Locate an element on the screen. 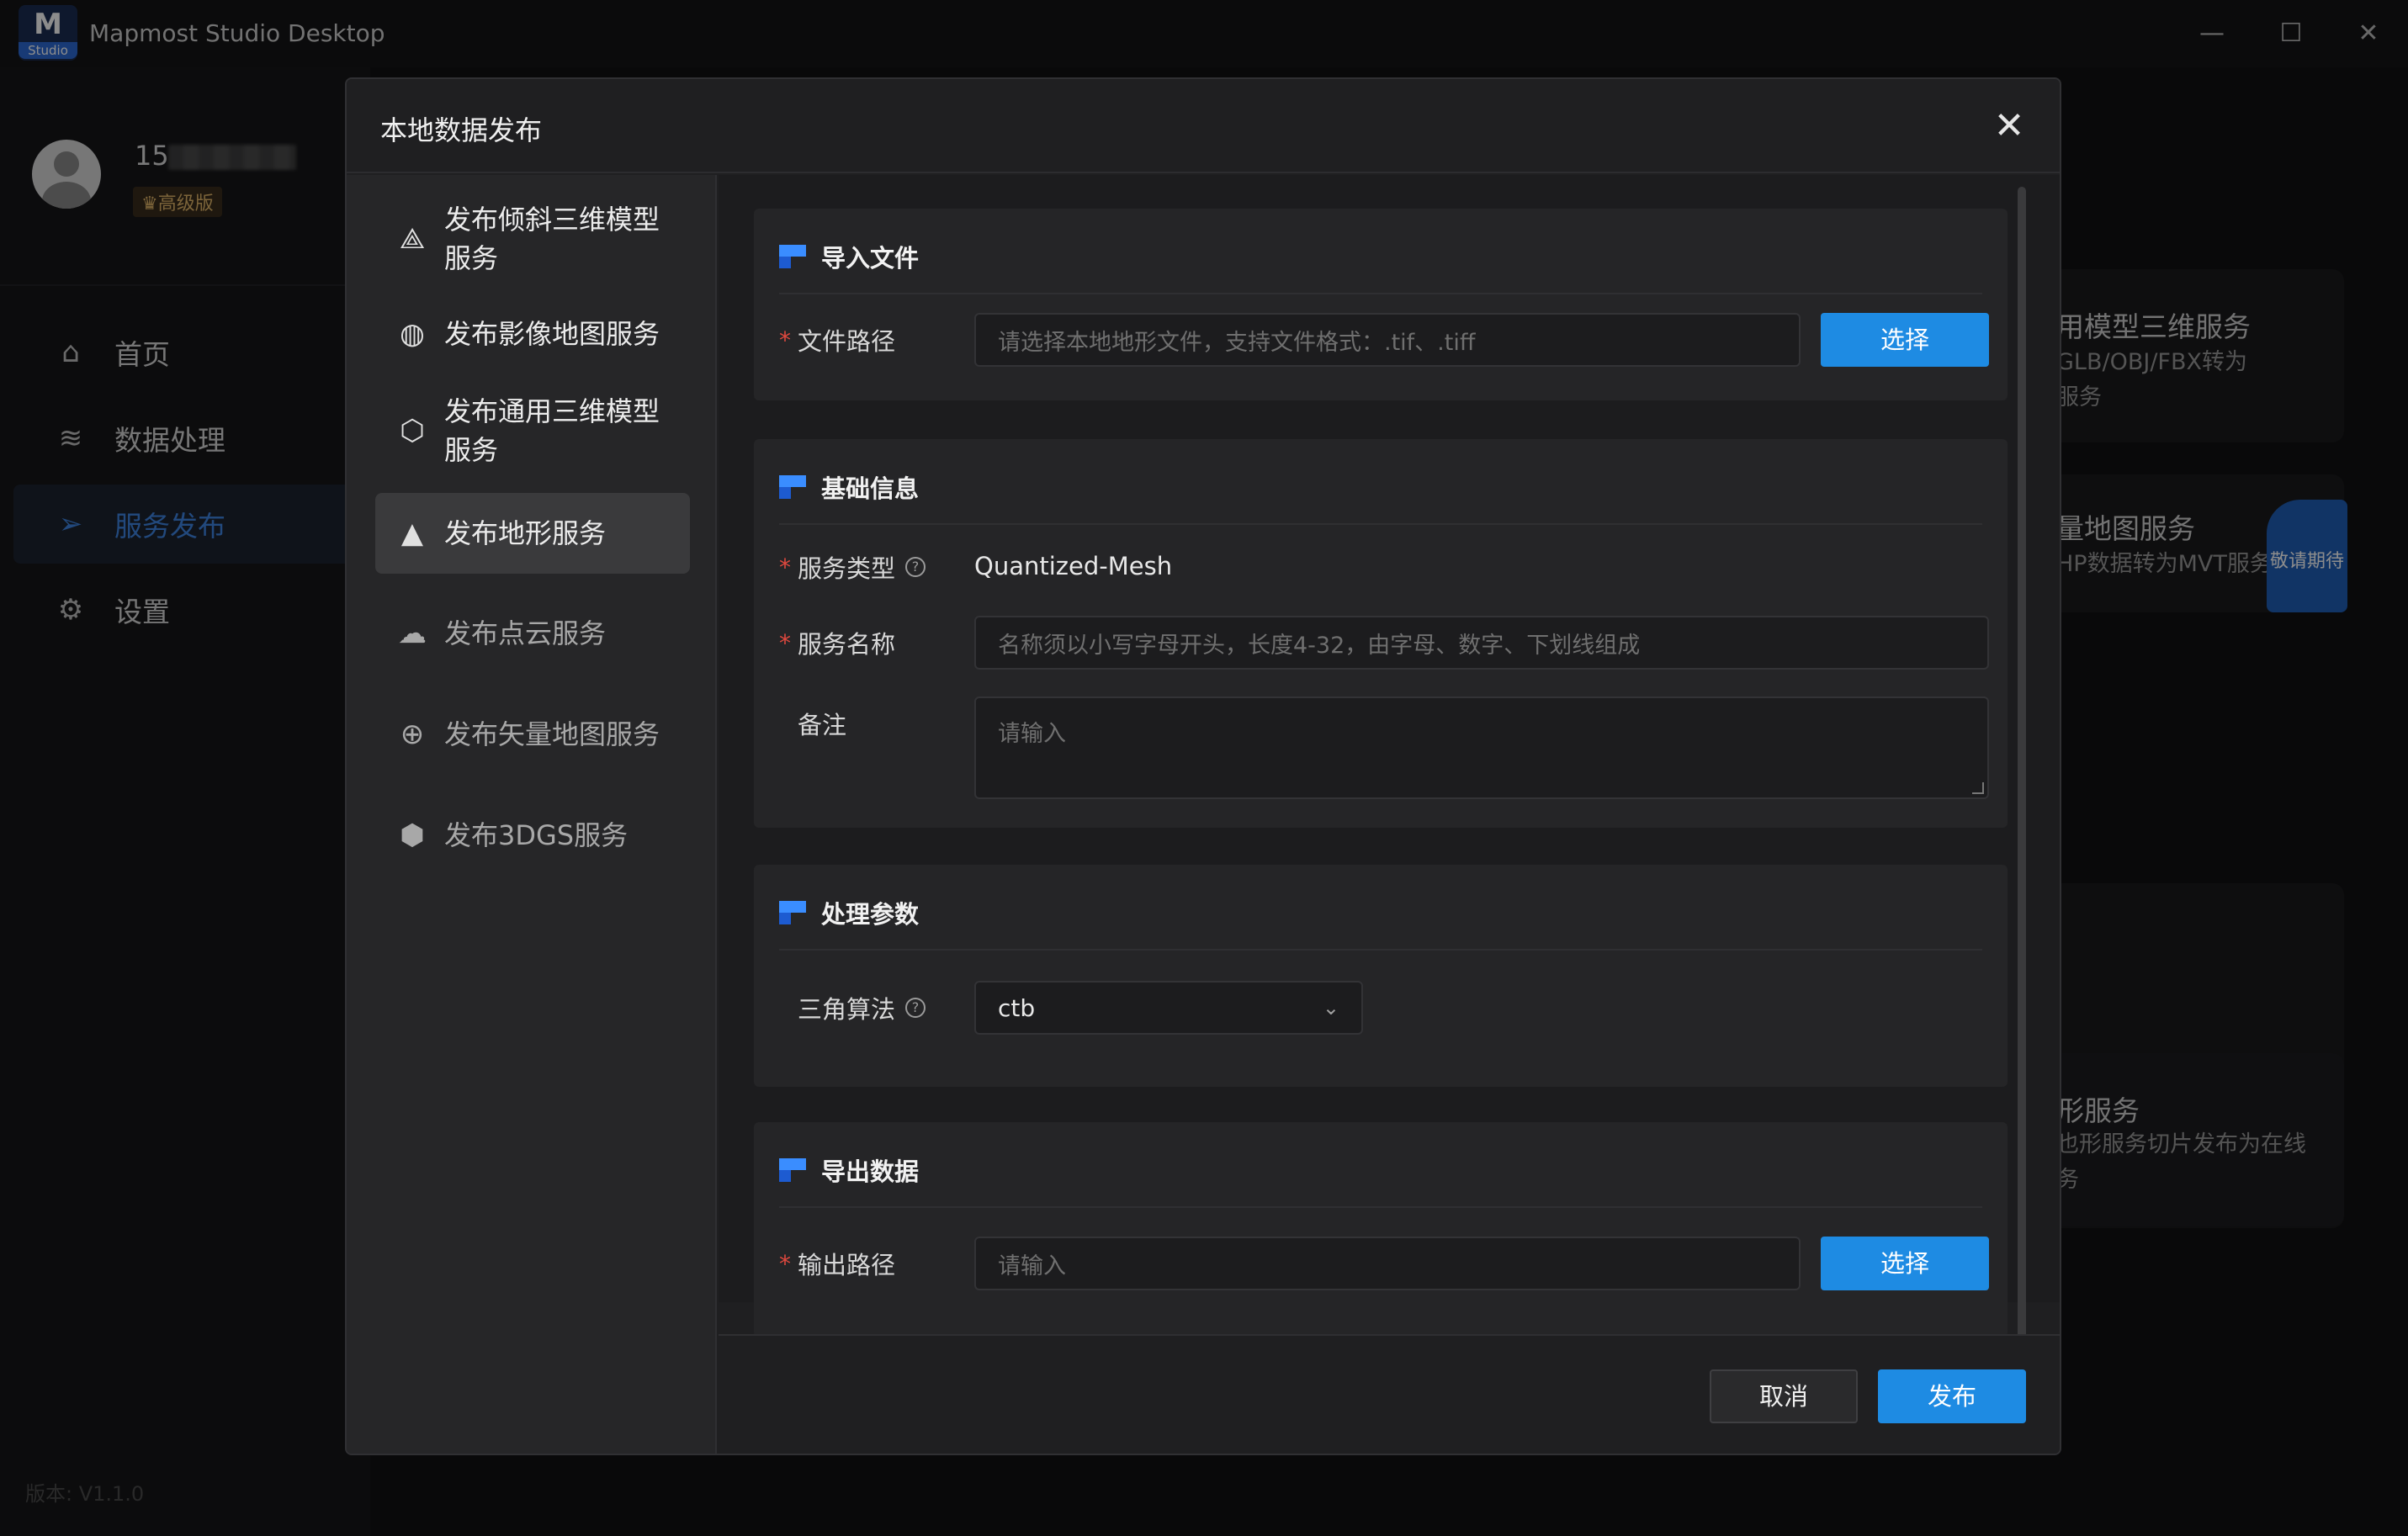 Image resolution: width=2408 pixels, height=1536 pixels. select-output-button: 选择 is located at coordinates (1905, 1263).